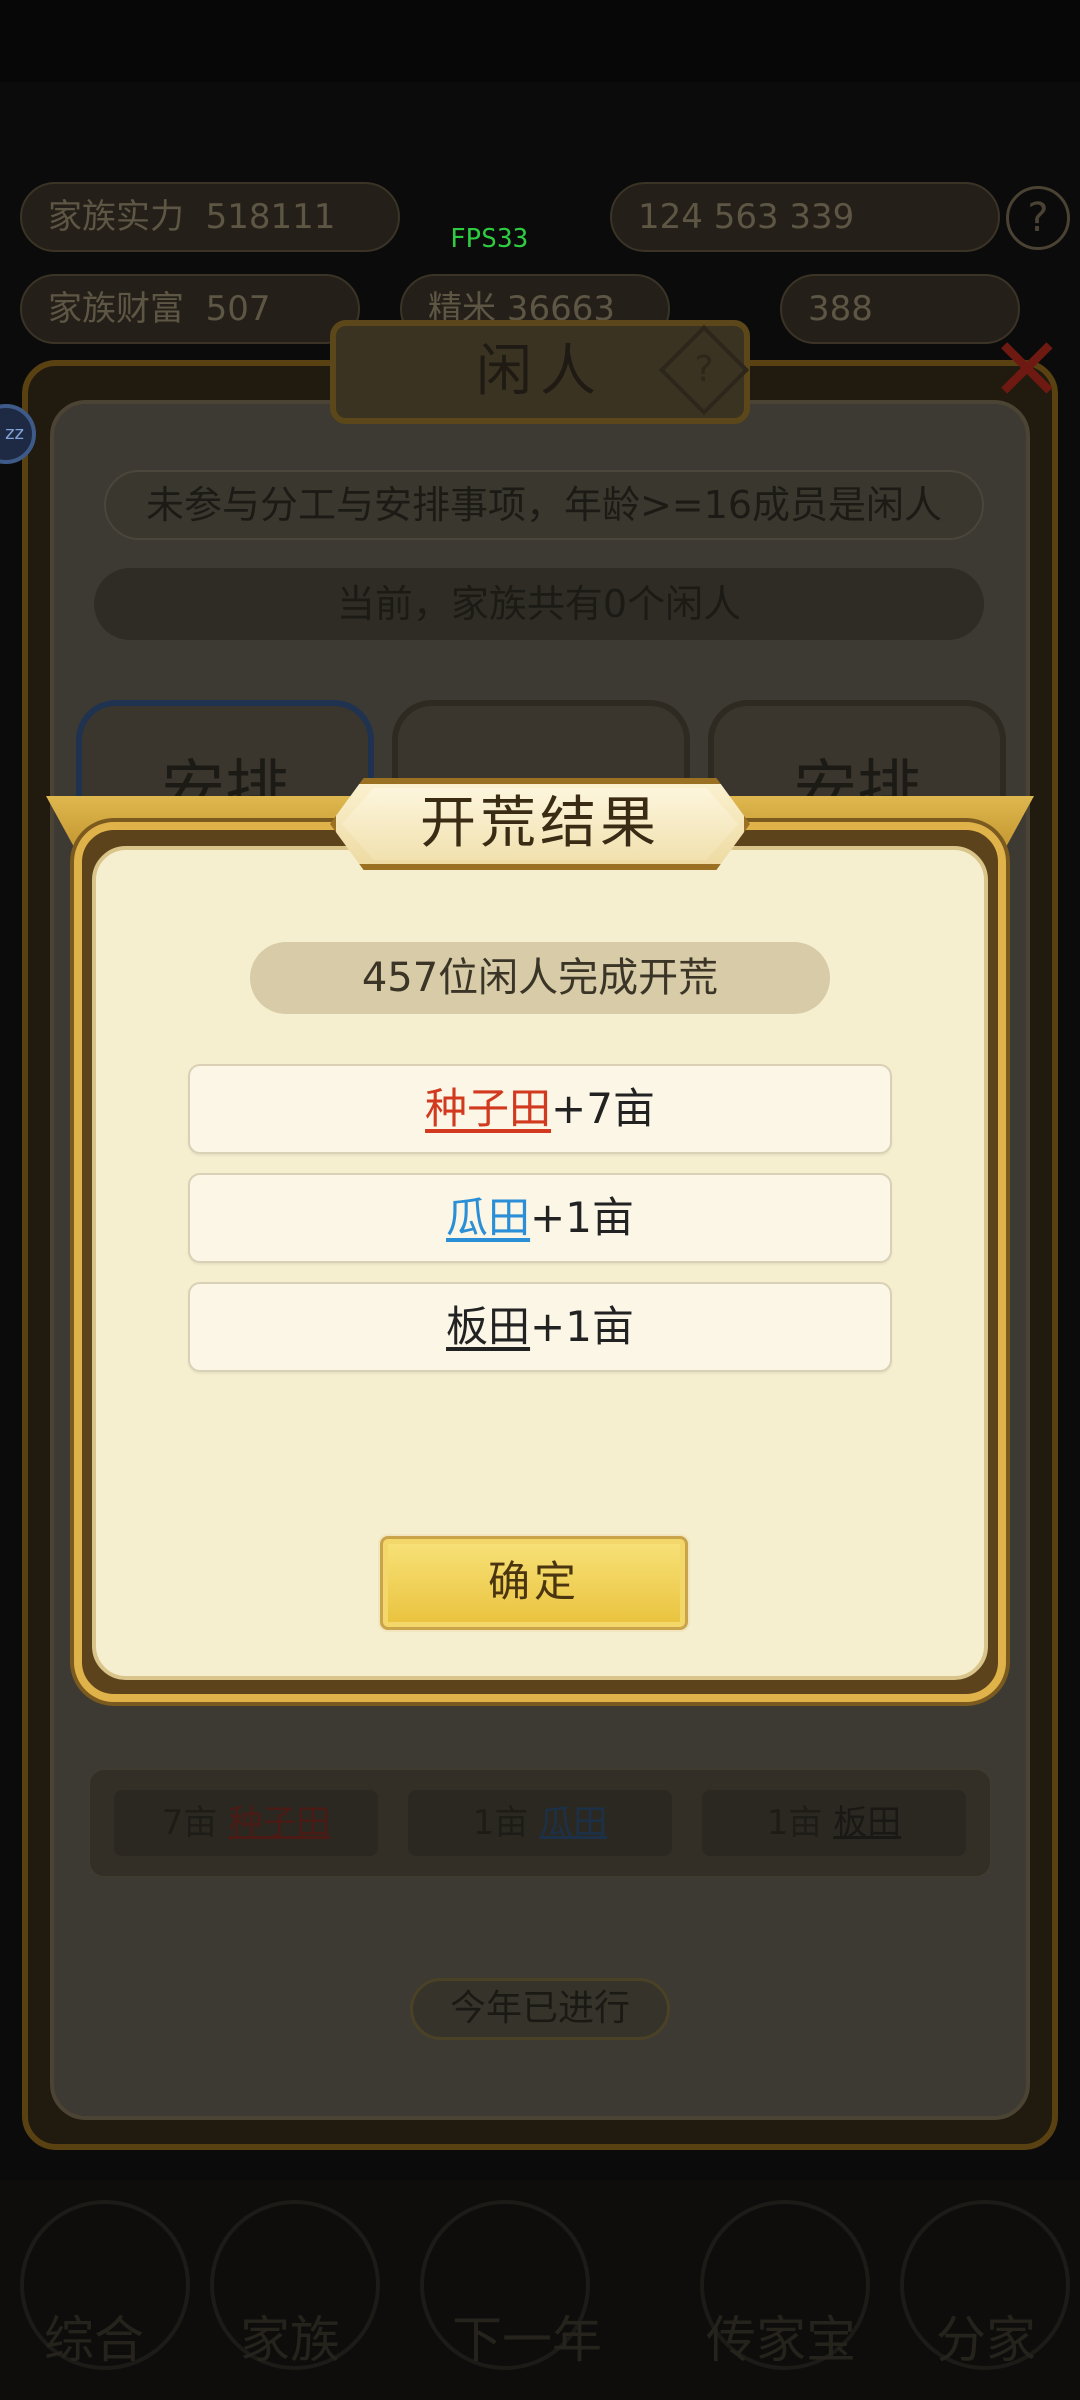  What do you see at coordinates (190, 309) in the screenshot?
I see `family-wealth-stat: 家族财富 507` at bounding box center [190, 309].